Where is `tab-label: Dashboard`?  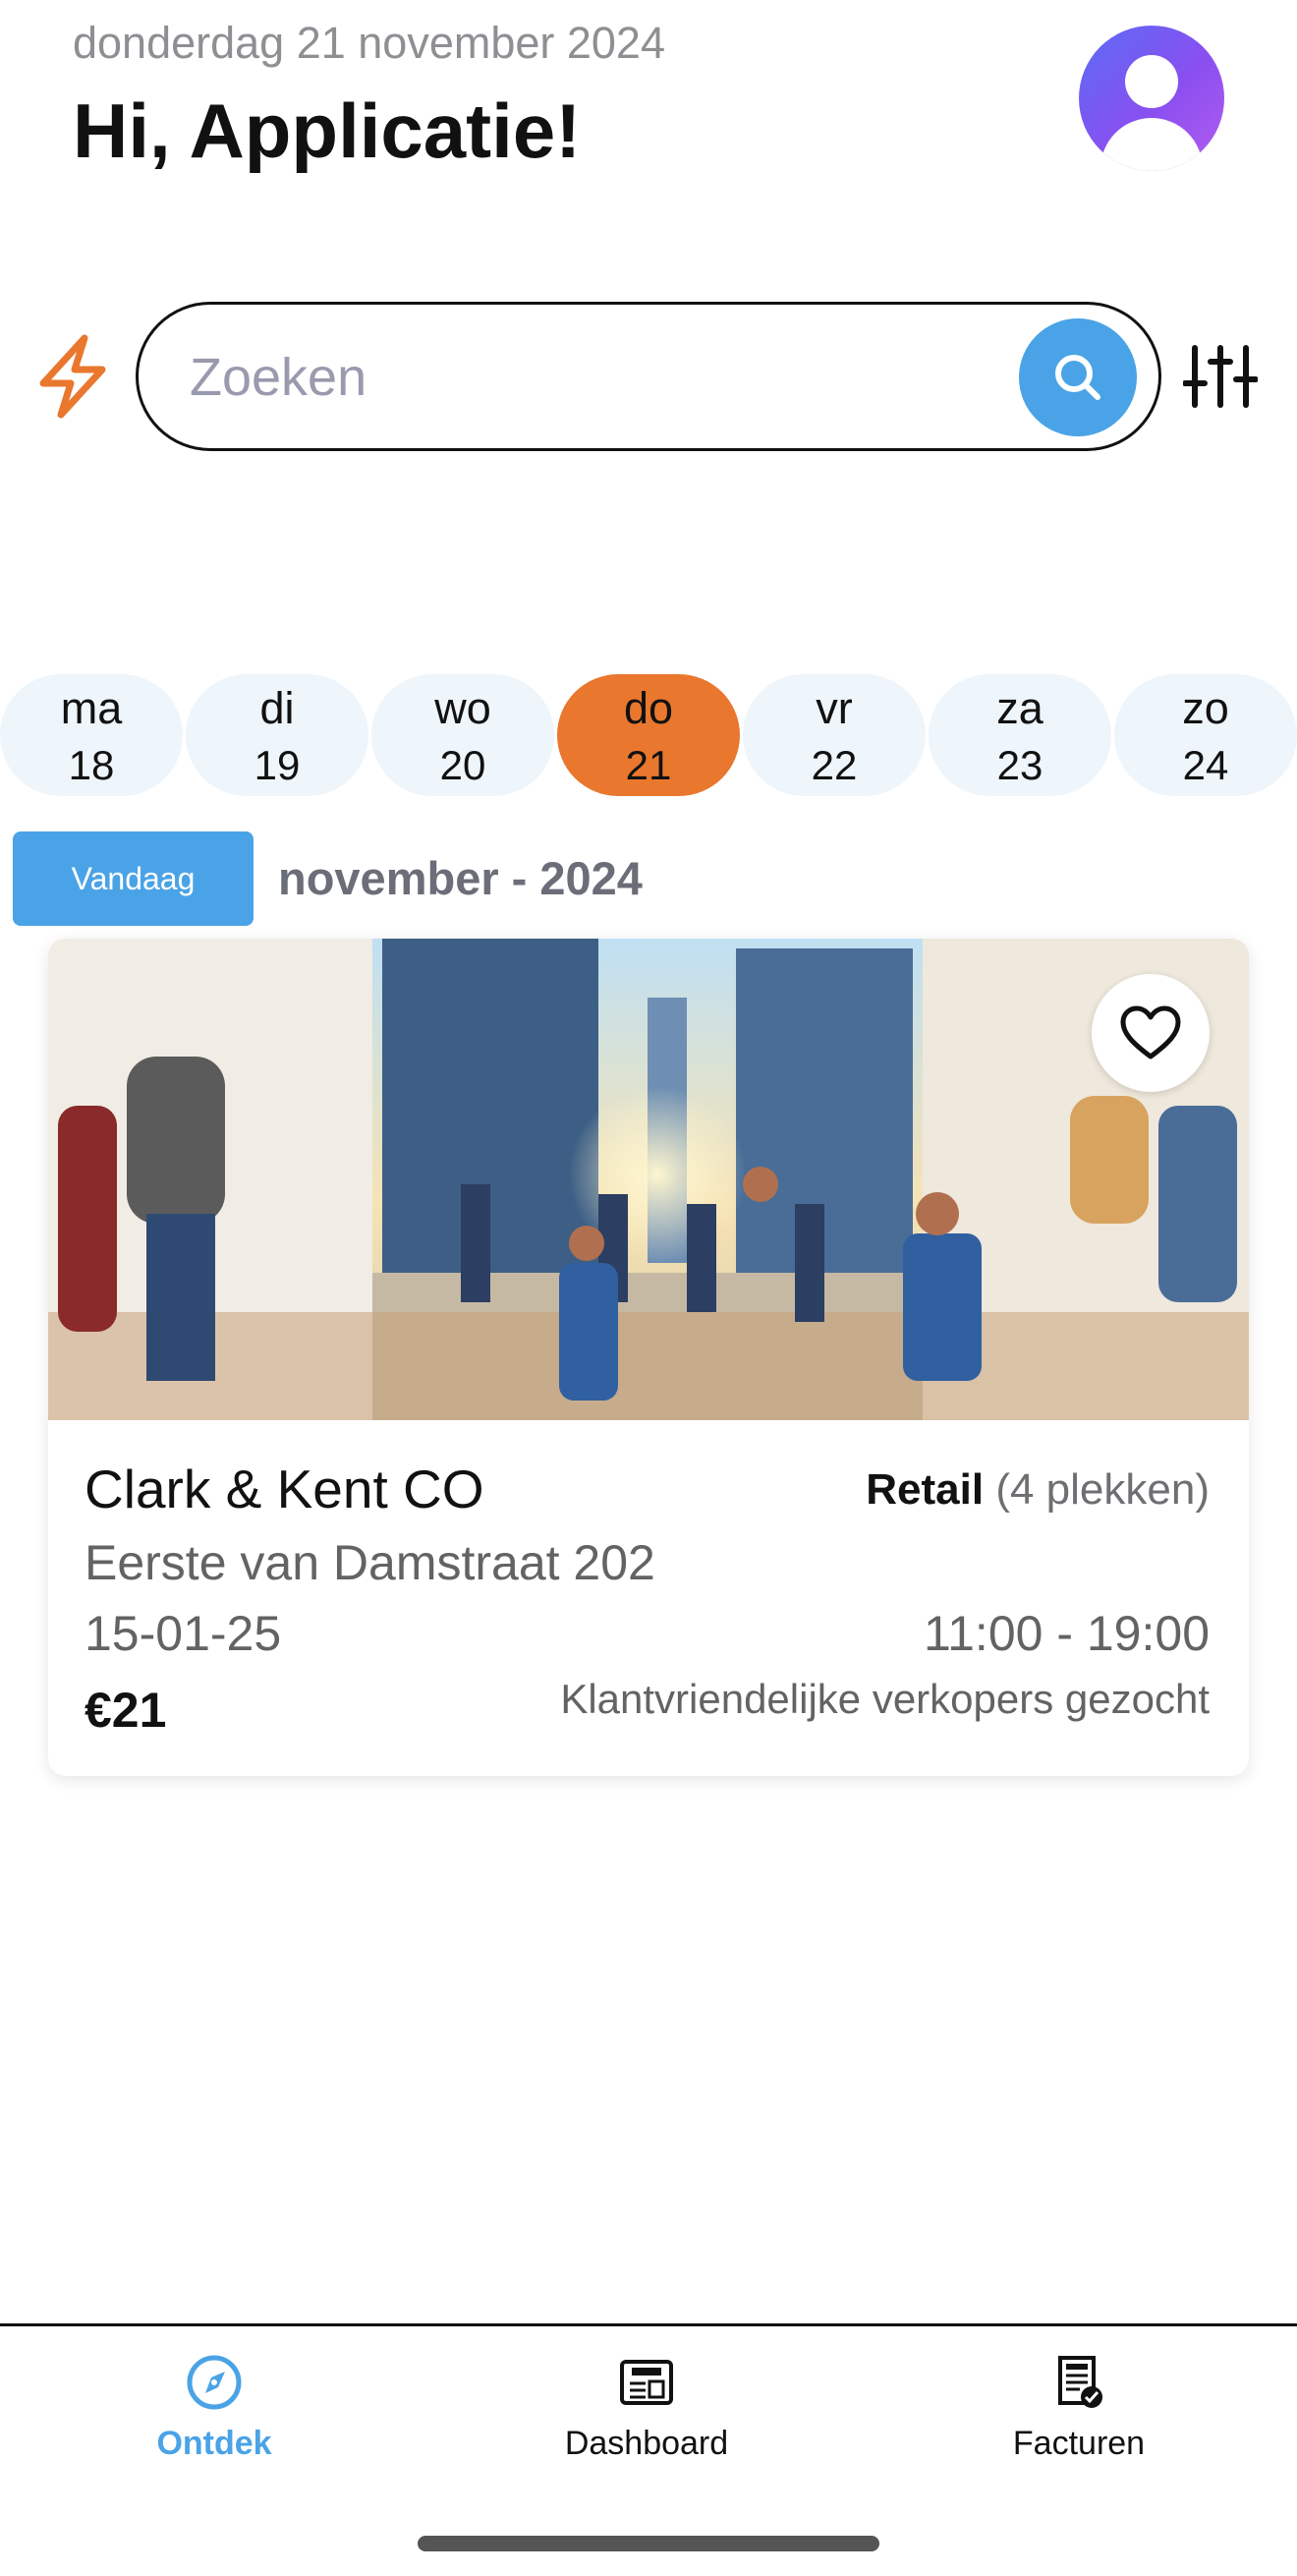 tab-label: Dashboard is located at coordinates (646, 2444).